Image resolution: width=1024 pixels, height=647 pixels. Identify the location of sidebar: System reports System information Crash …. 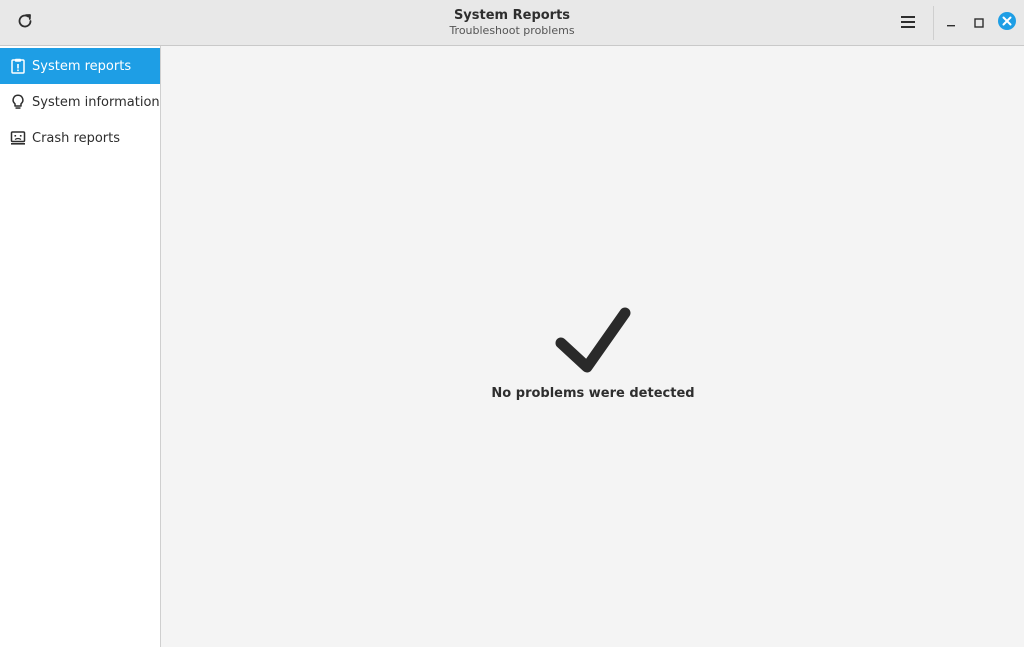
(80, 346).